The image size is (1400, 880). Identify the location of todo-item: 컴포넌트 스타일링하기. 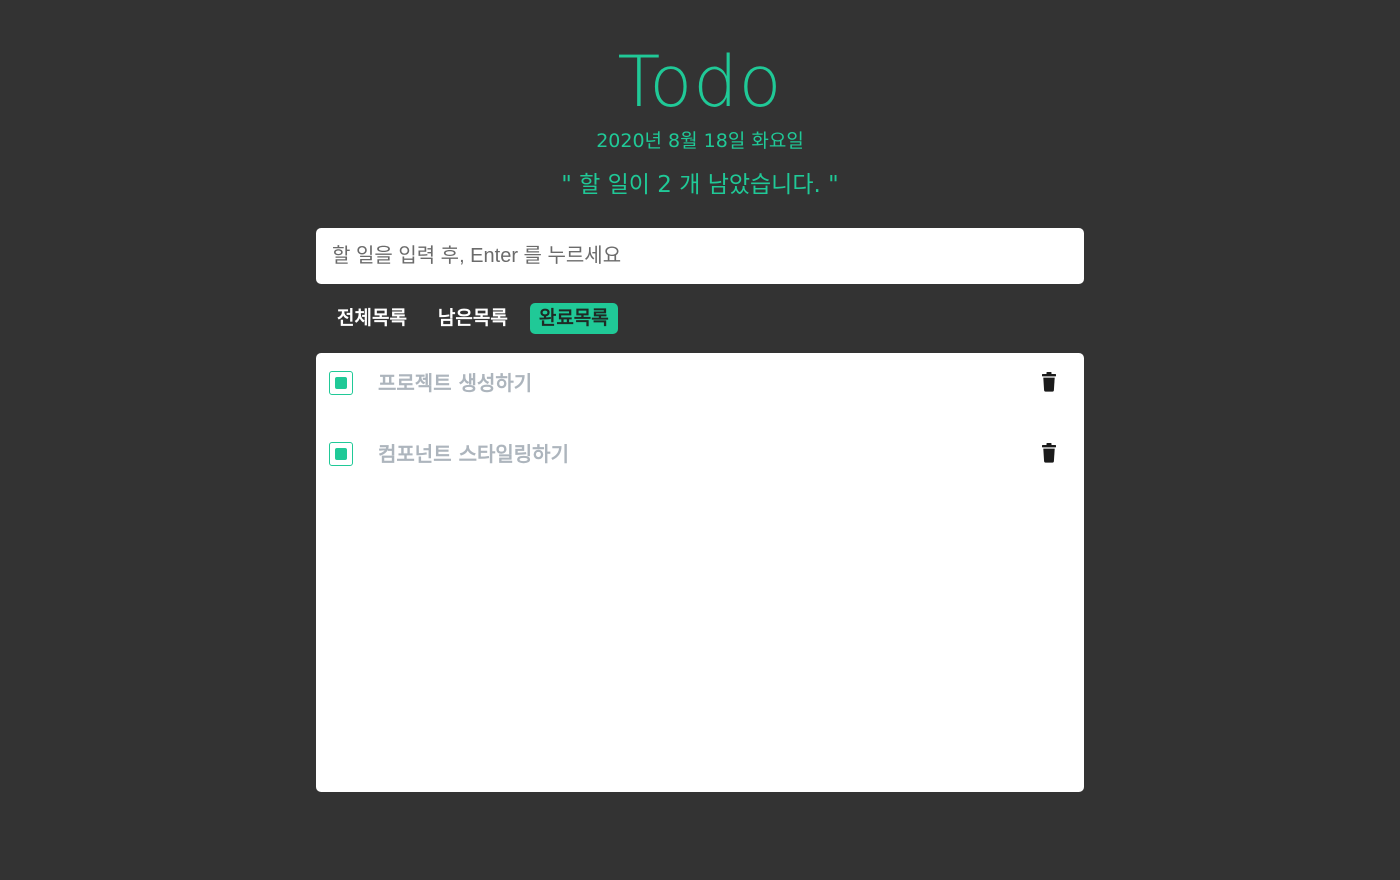
(700, 456).